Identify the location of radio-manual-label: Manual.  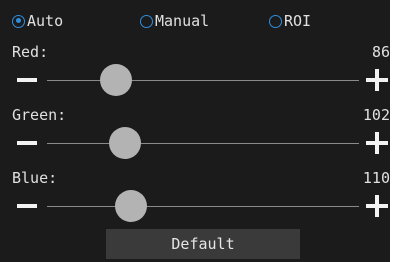
(182, 21).